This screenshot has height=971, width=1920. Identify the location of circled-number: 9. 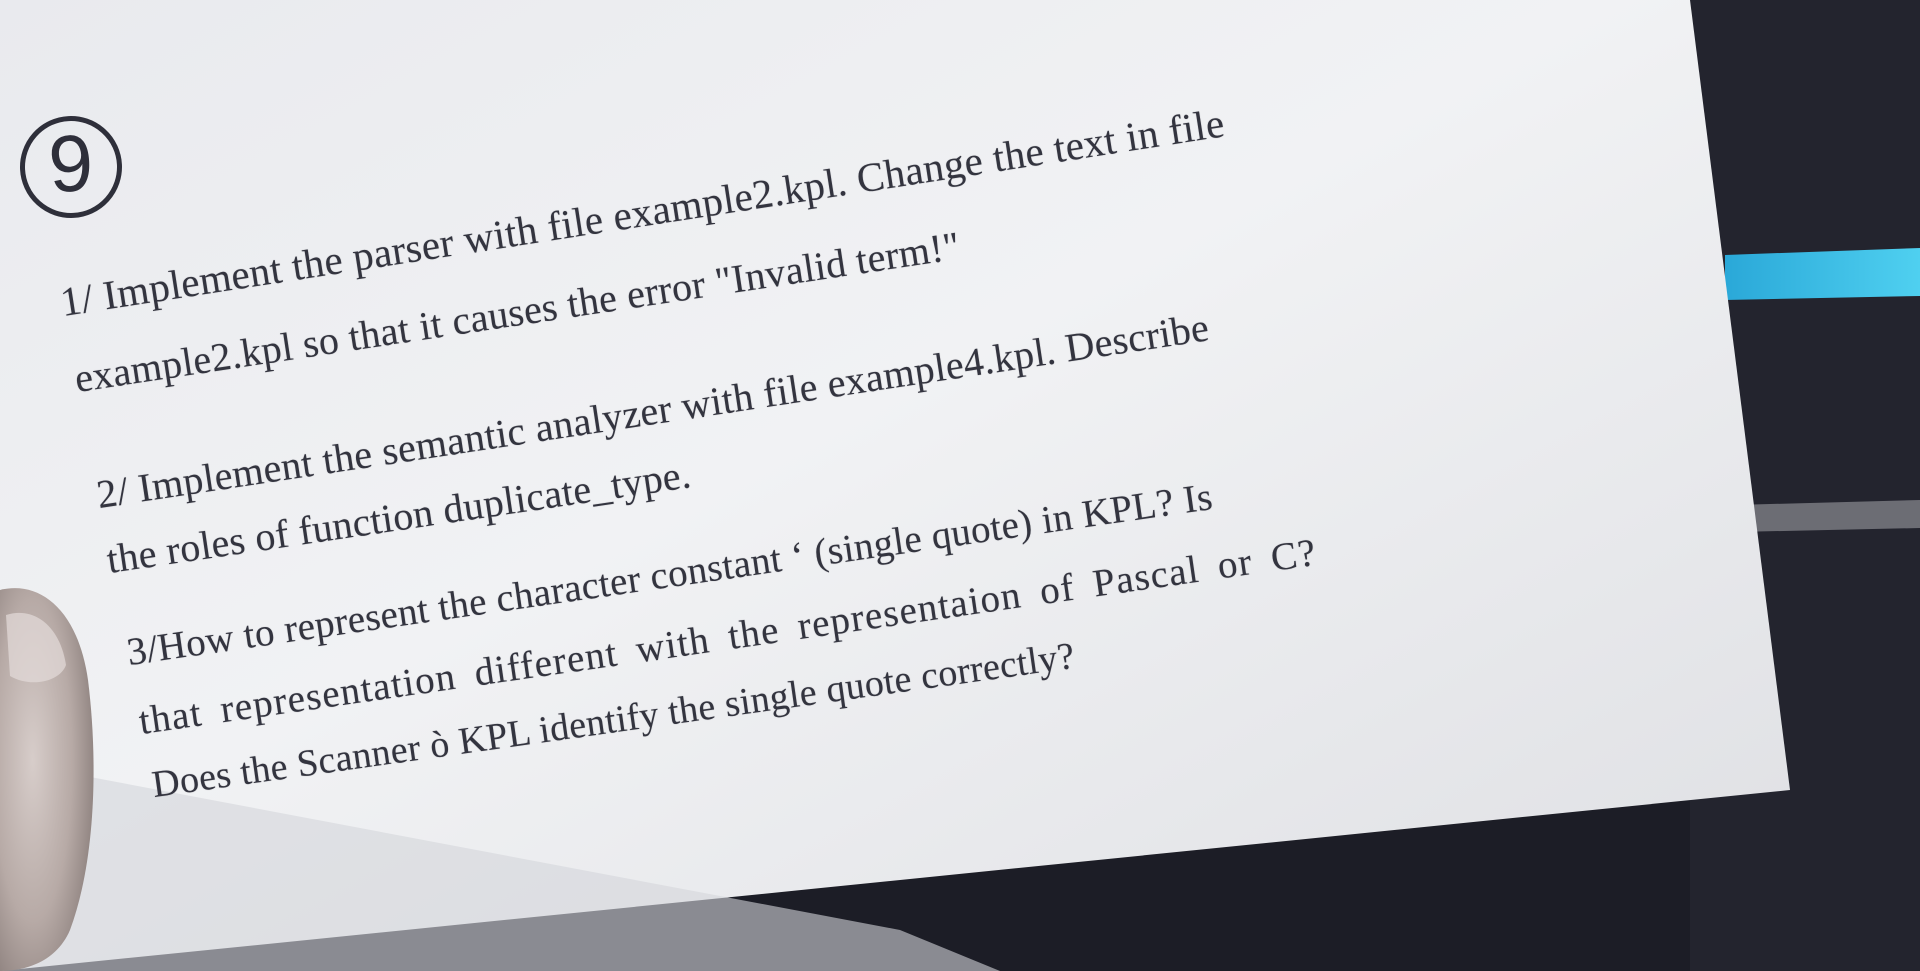
(71, 167).